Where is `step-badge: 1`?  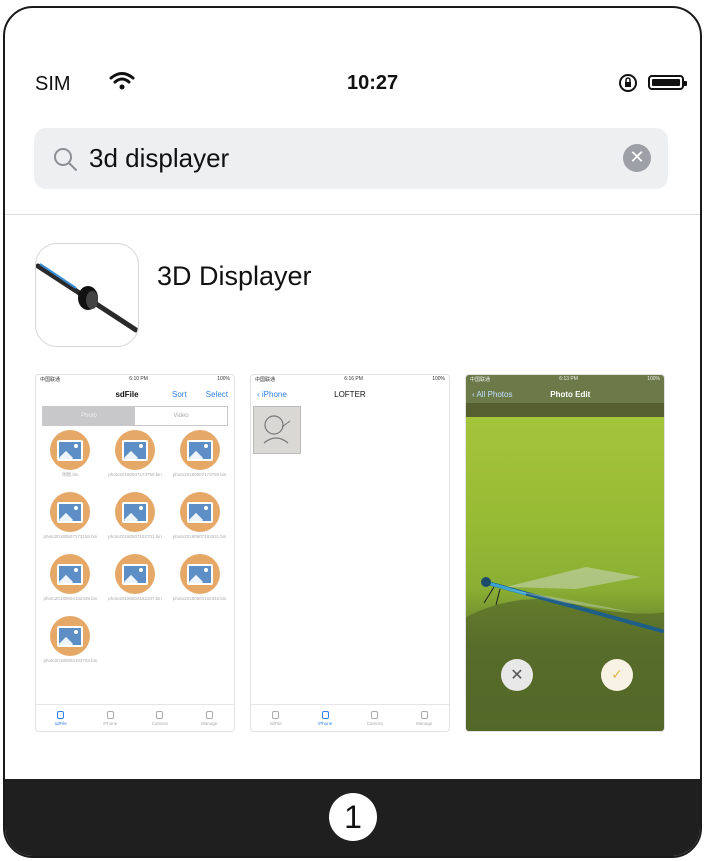
step-badge: 1 is located at coordinates (353, 817).